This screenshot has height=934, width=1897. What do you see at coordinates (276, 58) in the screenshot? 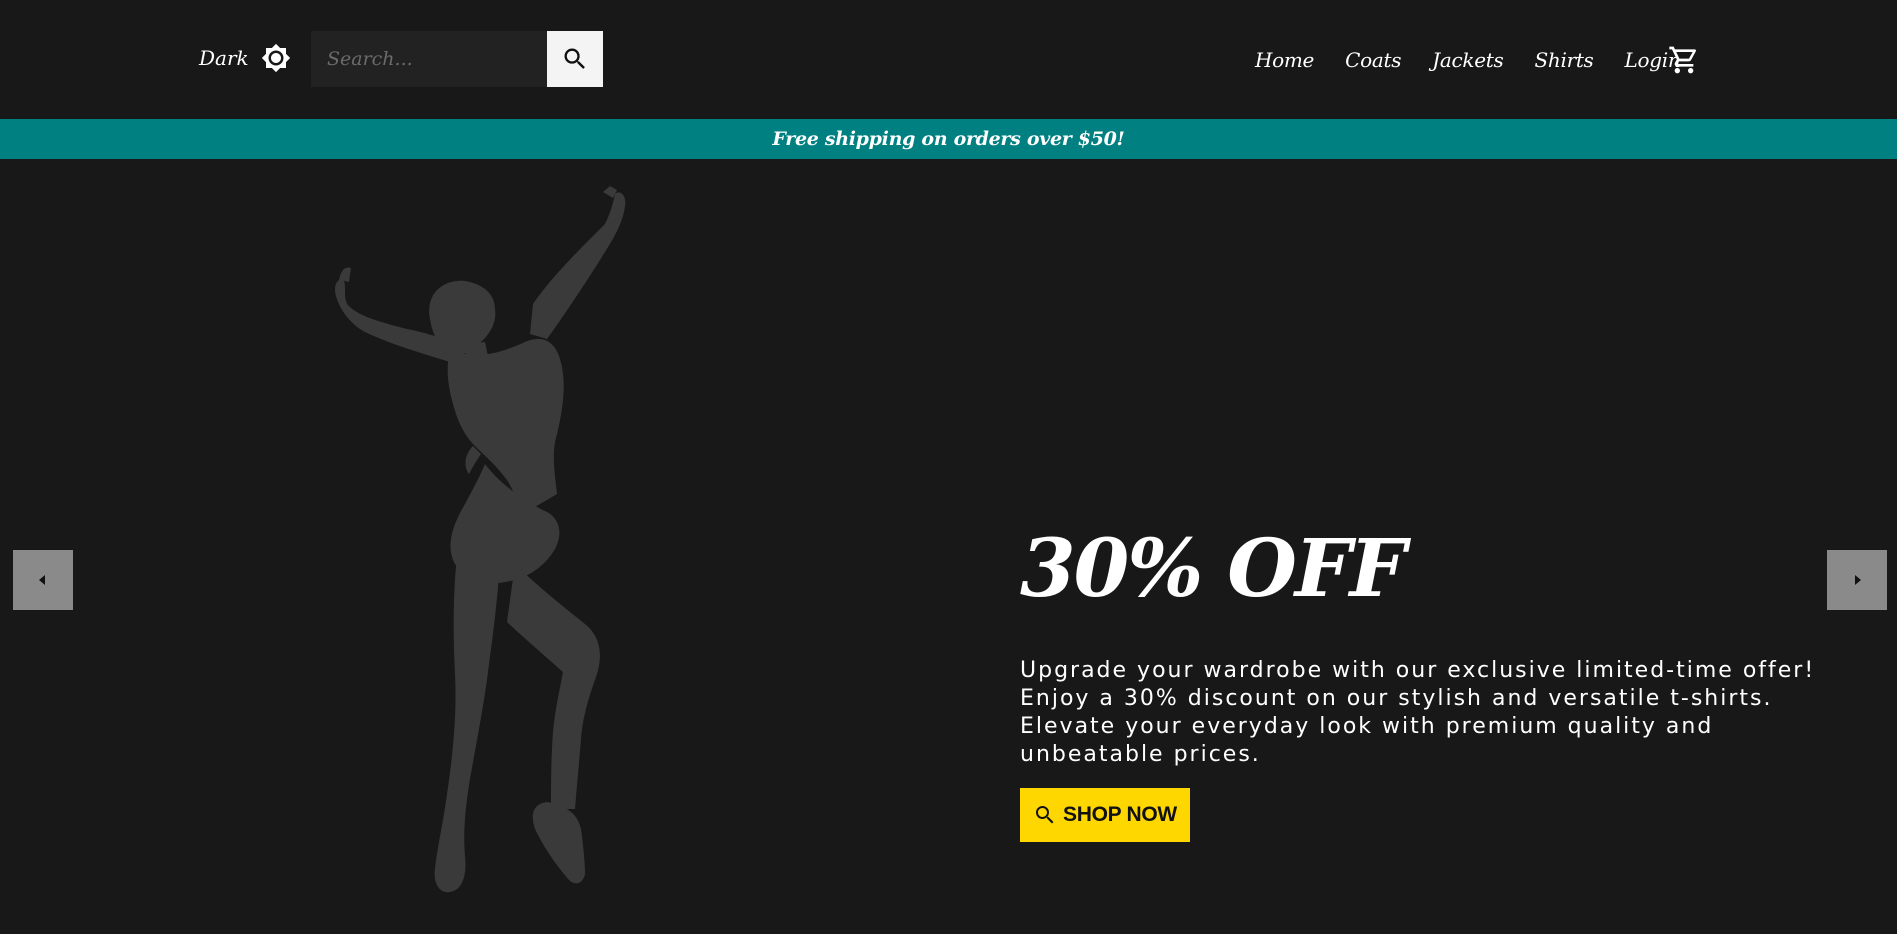
I see `brightness-icon` at bounding box center [276, 58].